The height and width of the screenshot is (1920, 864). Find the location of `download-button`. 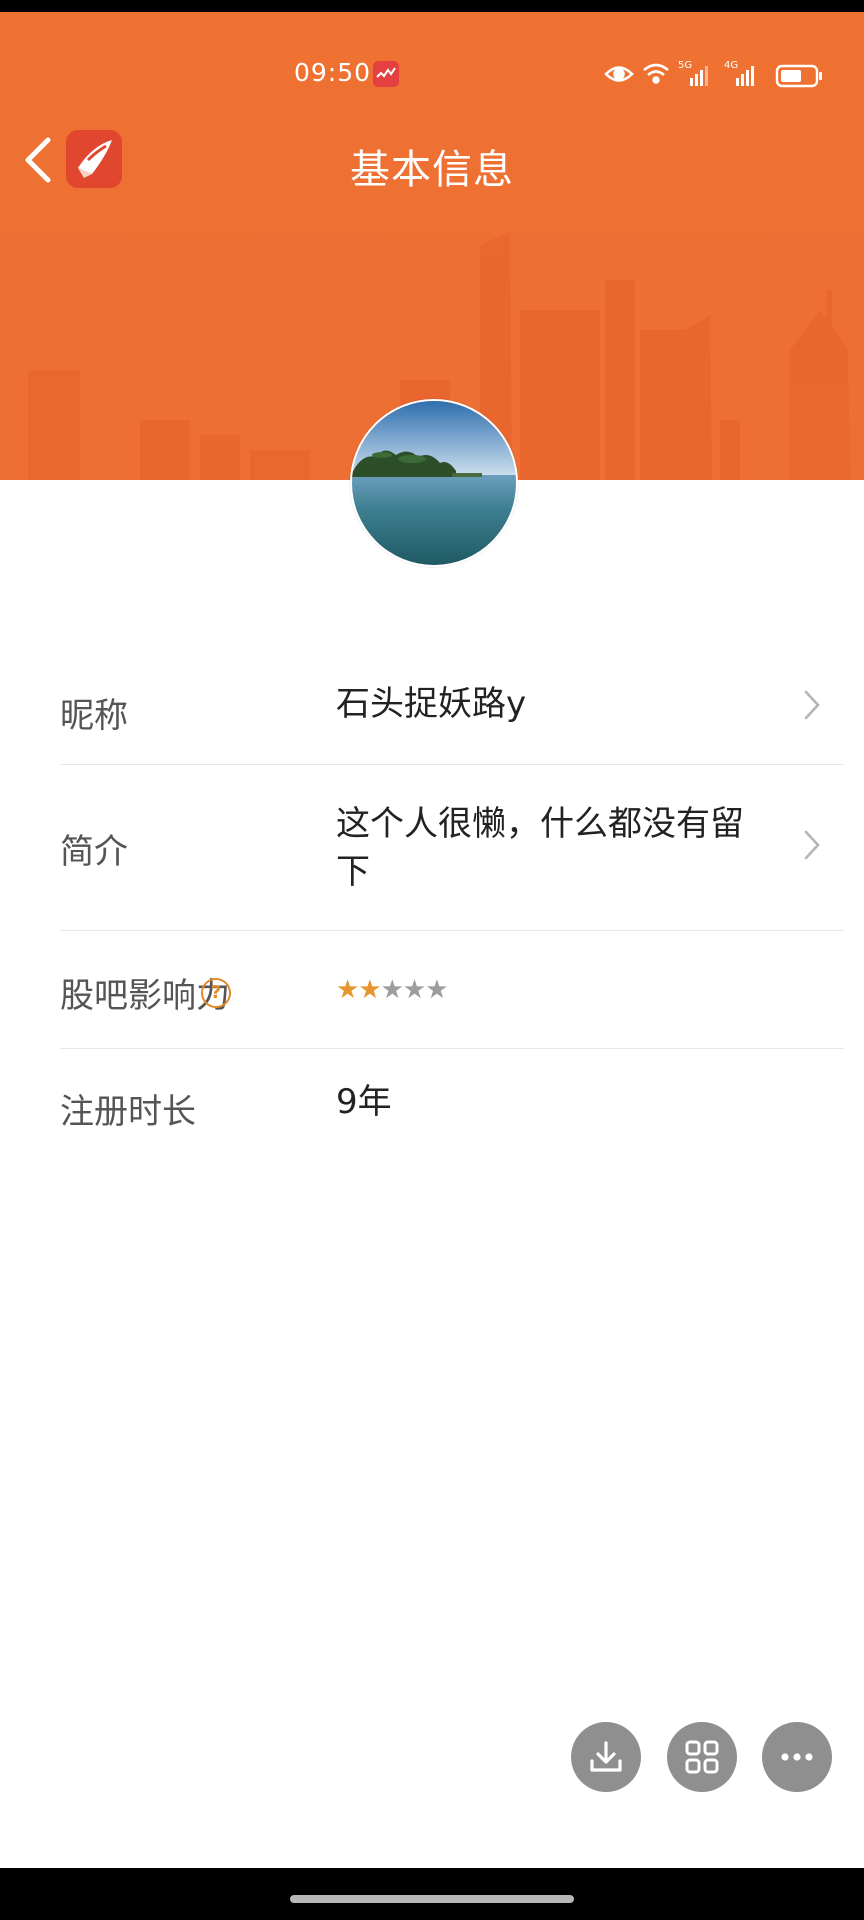

download-button is located at coordinates (606, 1757).